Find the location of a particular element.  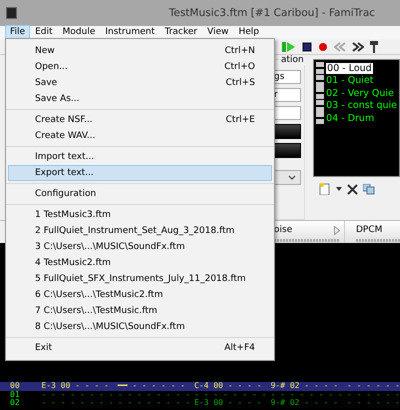

instrument-entry: 03 - const quie is located at coordinates (361, 106).